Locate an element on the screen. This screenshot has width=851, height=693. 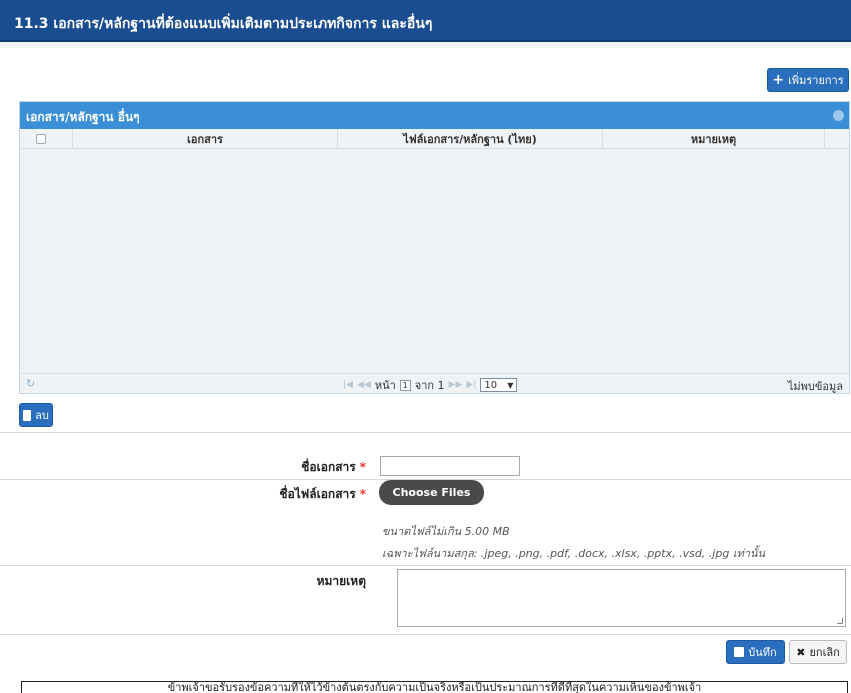
empty-records-text: ไม่พบข้อมูล is located at coordinates (815, 386).